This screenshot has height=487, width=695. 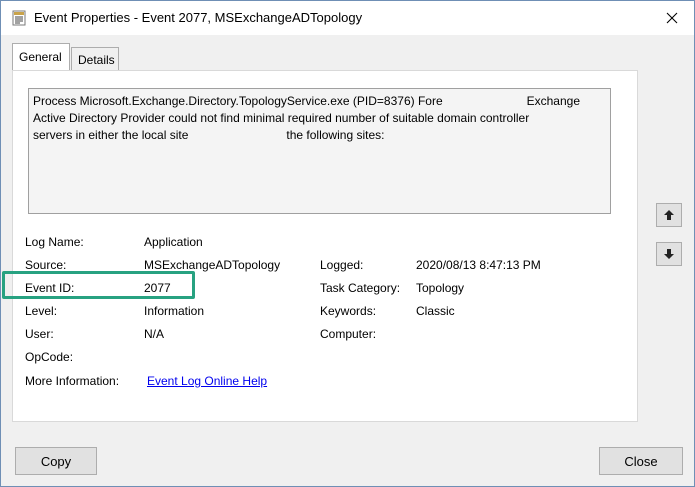 What do you see at coordinates (19, 18) in the screenshot?
I see `event-properties-icon` at bounding box center [19, 18].